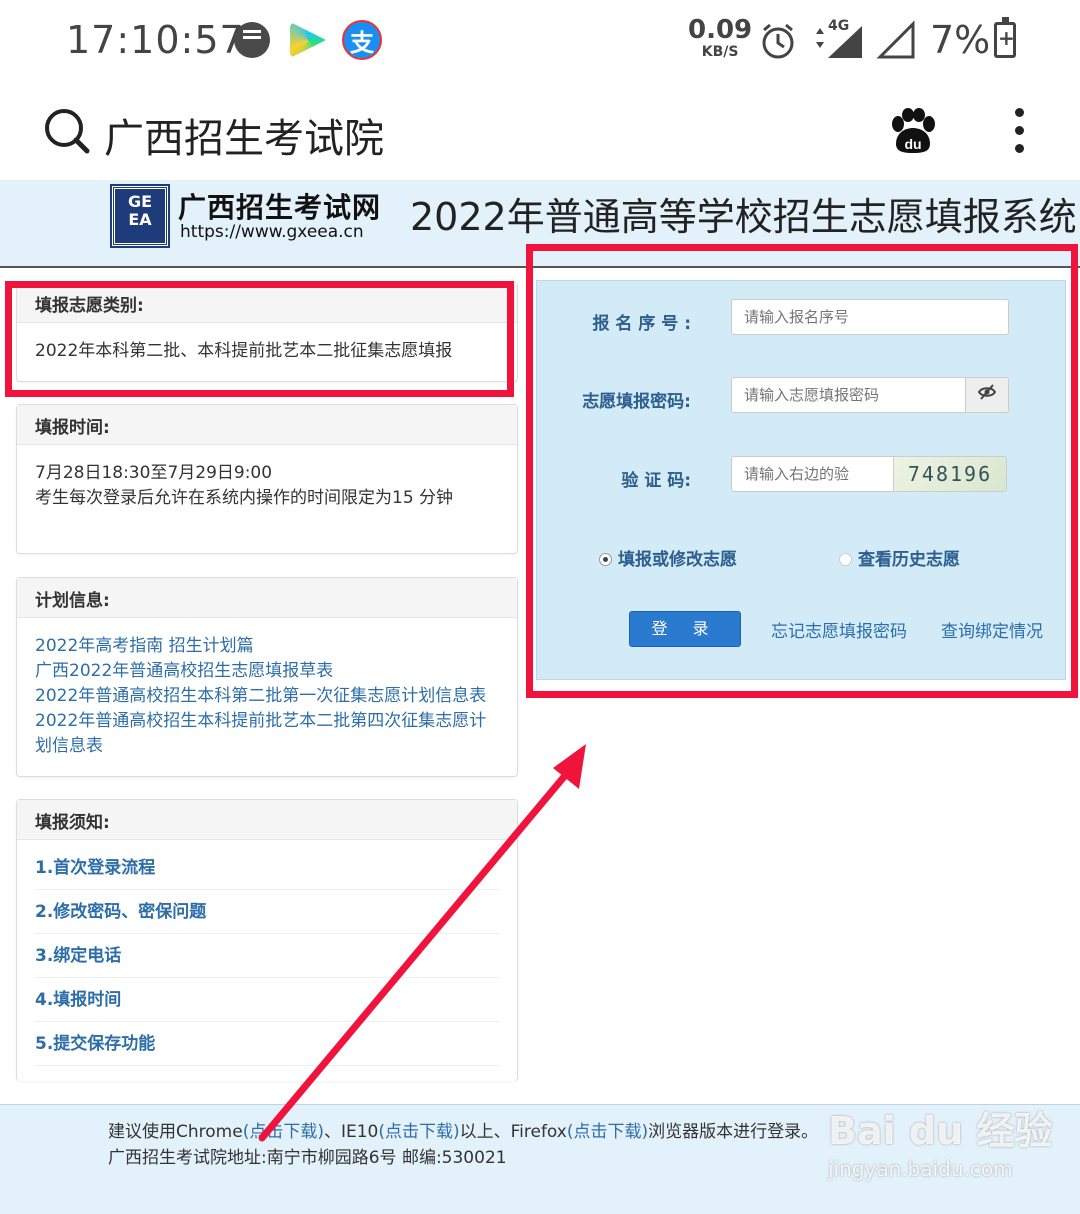 Image resolution: width=1080 pixels, height=1214 pixels. I want to click on baidu-jingyan-watermark: Bai du 经验 jingyan.baidu.com, so click(940, 1140).